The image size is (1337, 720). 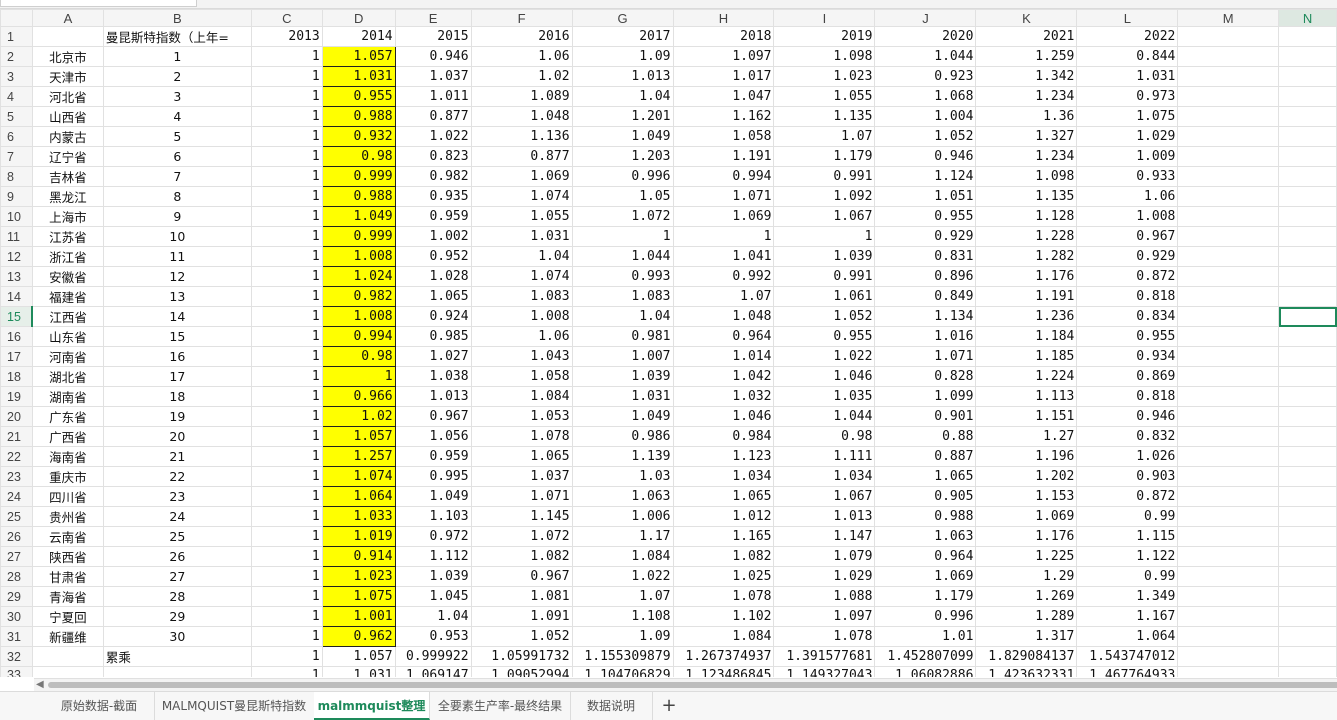 What do you see at coordinates (521, 76) in the screenshot?
I see `cell-value: 1.02` at bounding box center [521, 76].